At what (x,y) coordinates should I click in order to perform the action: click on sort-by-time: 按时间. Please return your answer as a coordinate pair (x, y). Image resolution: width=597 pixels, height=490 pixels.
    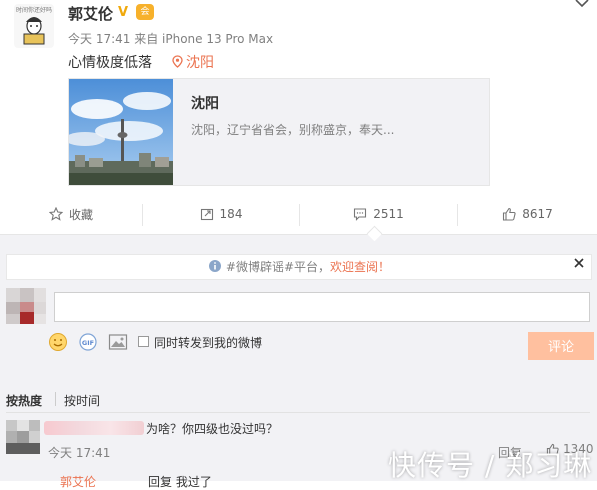
    Looking at the image, I should click on (82, 400).